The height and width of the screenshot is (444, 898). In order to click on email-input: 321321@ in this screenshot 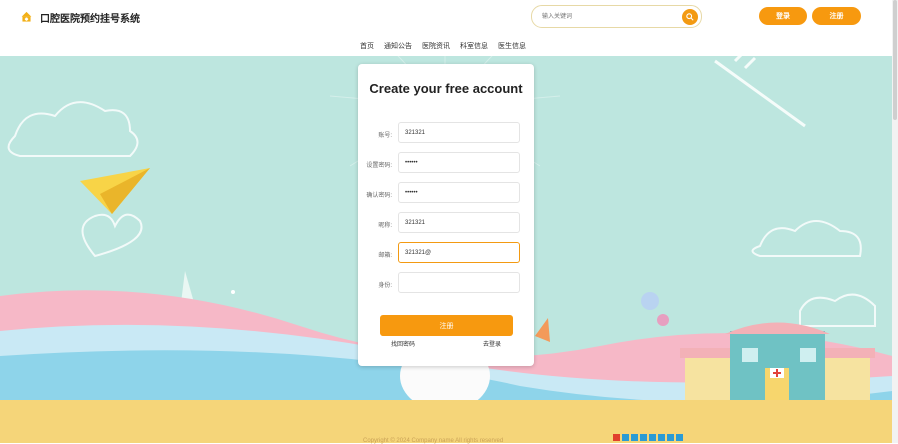, I will do `click(459, 252)`.